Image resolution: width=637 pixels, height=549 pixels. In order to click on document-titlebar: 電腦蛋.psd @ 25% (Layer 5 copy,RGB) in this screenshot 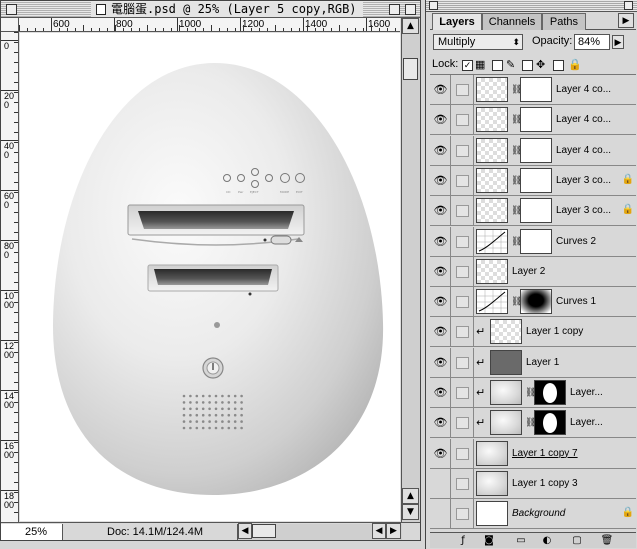, I will do `click(210, 9)`.